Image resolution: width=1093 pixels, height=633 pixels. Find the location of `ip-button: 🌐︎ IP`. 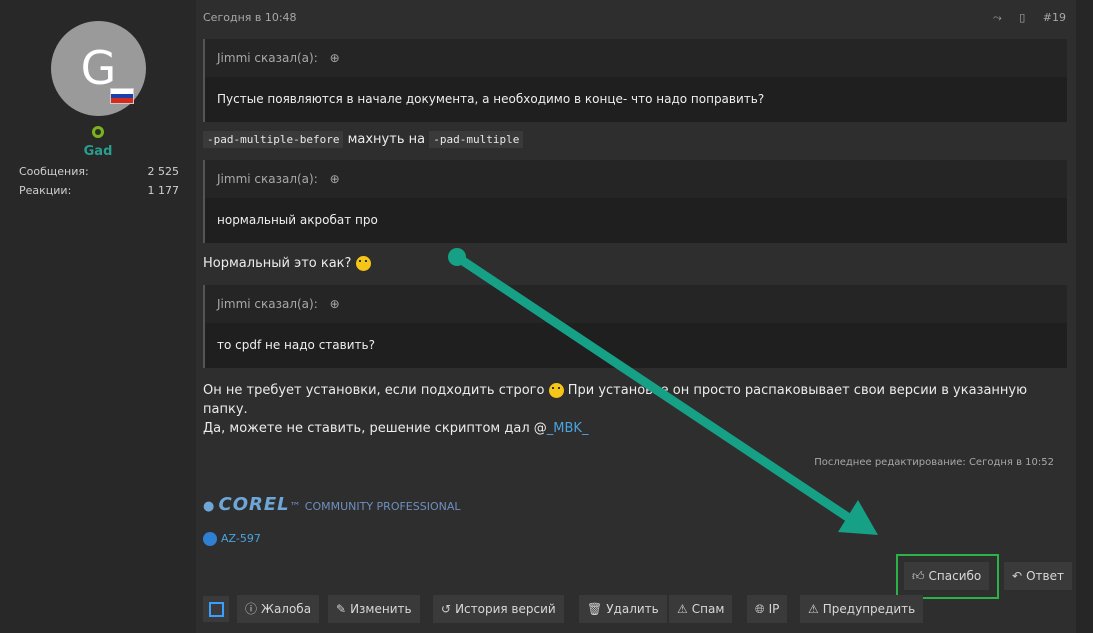

ip-button: 🌐︎ IP is located at coordinates (767, 609).